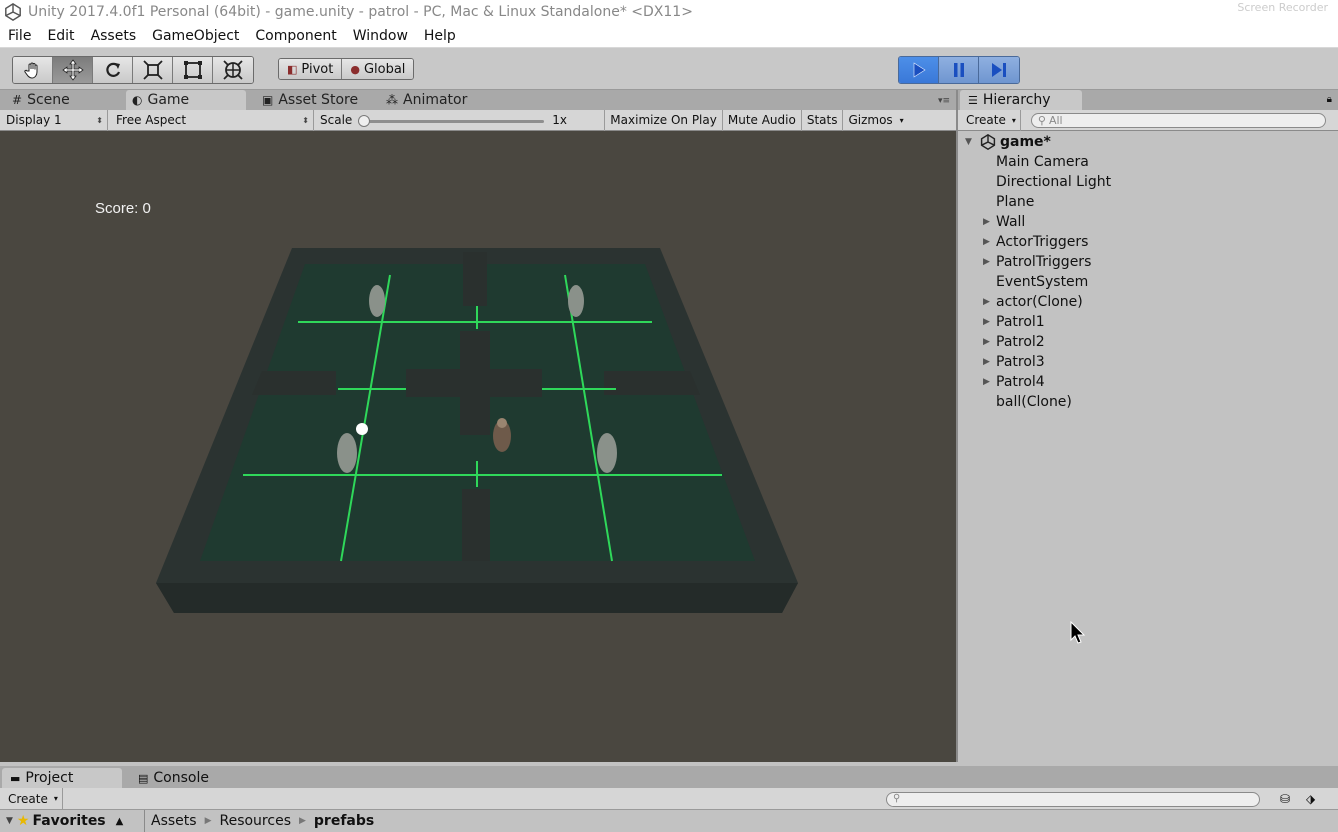 The width and height of the screenshot is (1338, 832). I want to click on transform-tool-button, so click(233, 70).